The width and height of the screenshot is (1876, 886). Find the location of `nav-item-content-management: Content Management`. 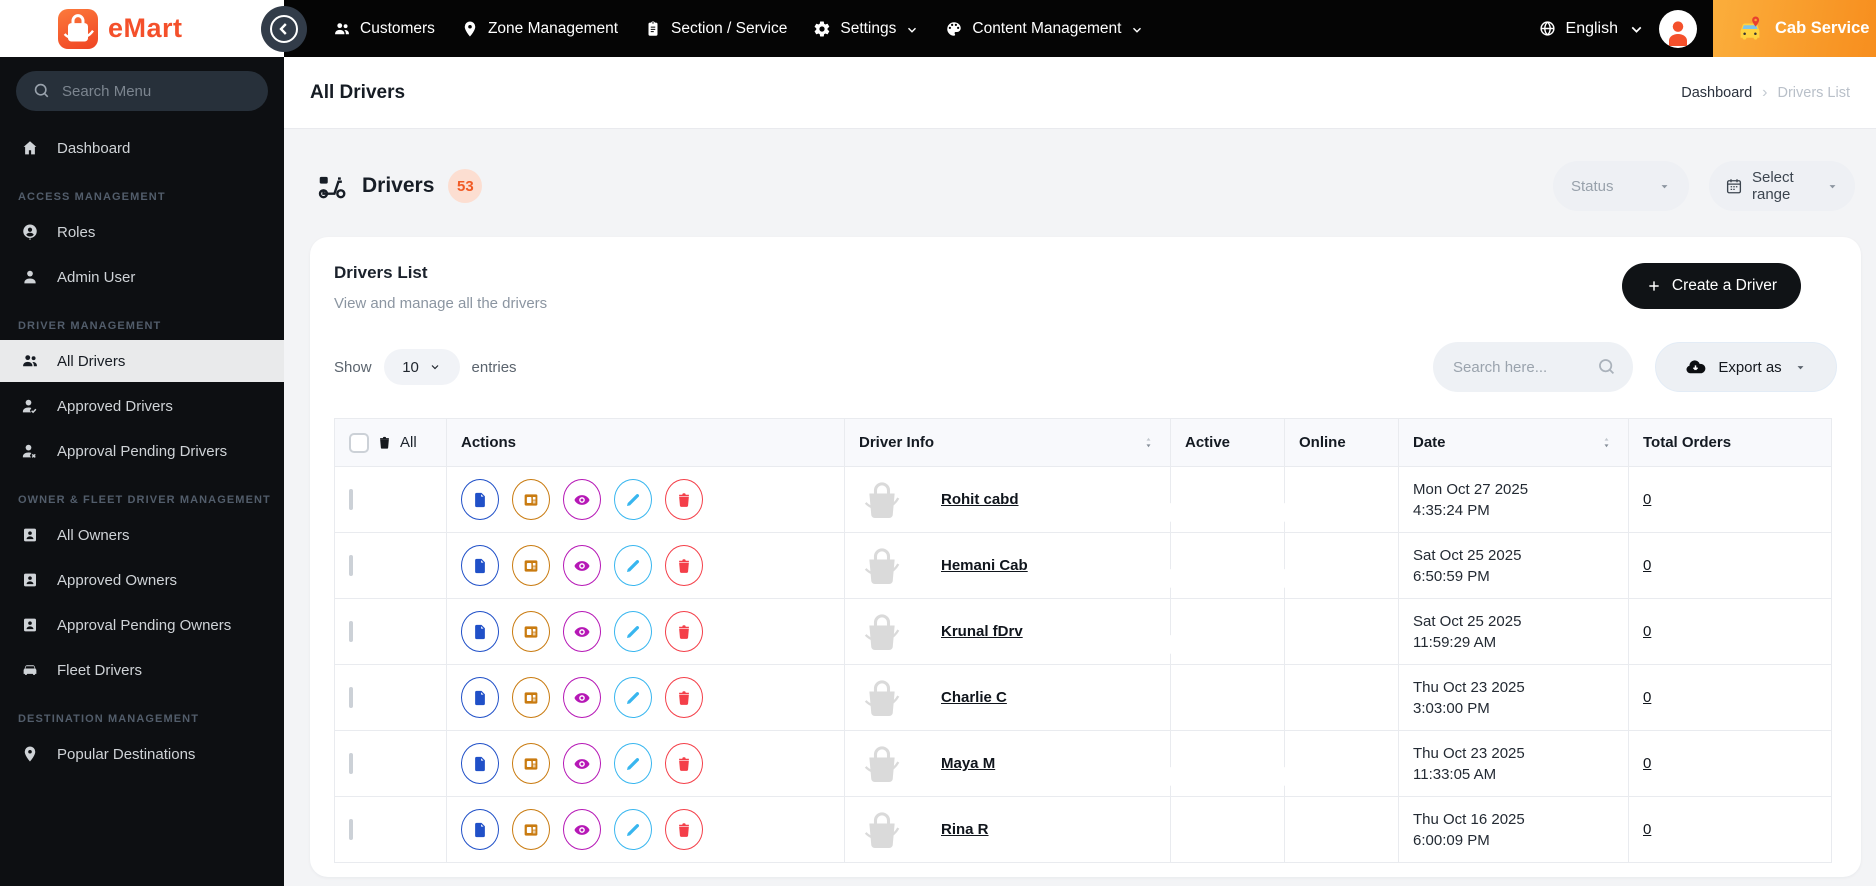

nav-item-content-management: Content Management is located at coordinates (1044, 29).